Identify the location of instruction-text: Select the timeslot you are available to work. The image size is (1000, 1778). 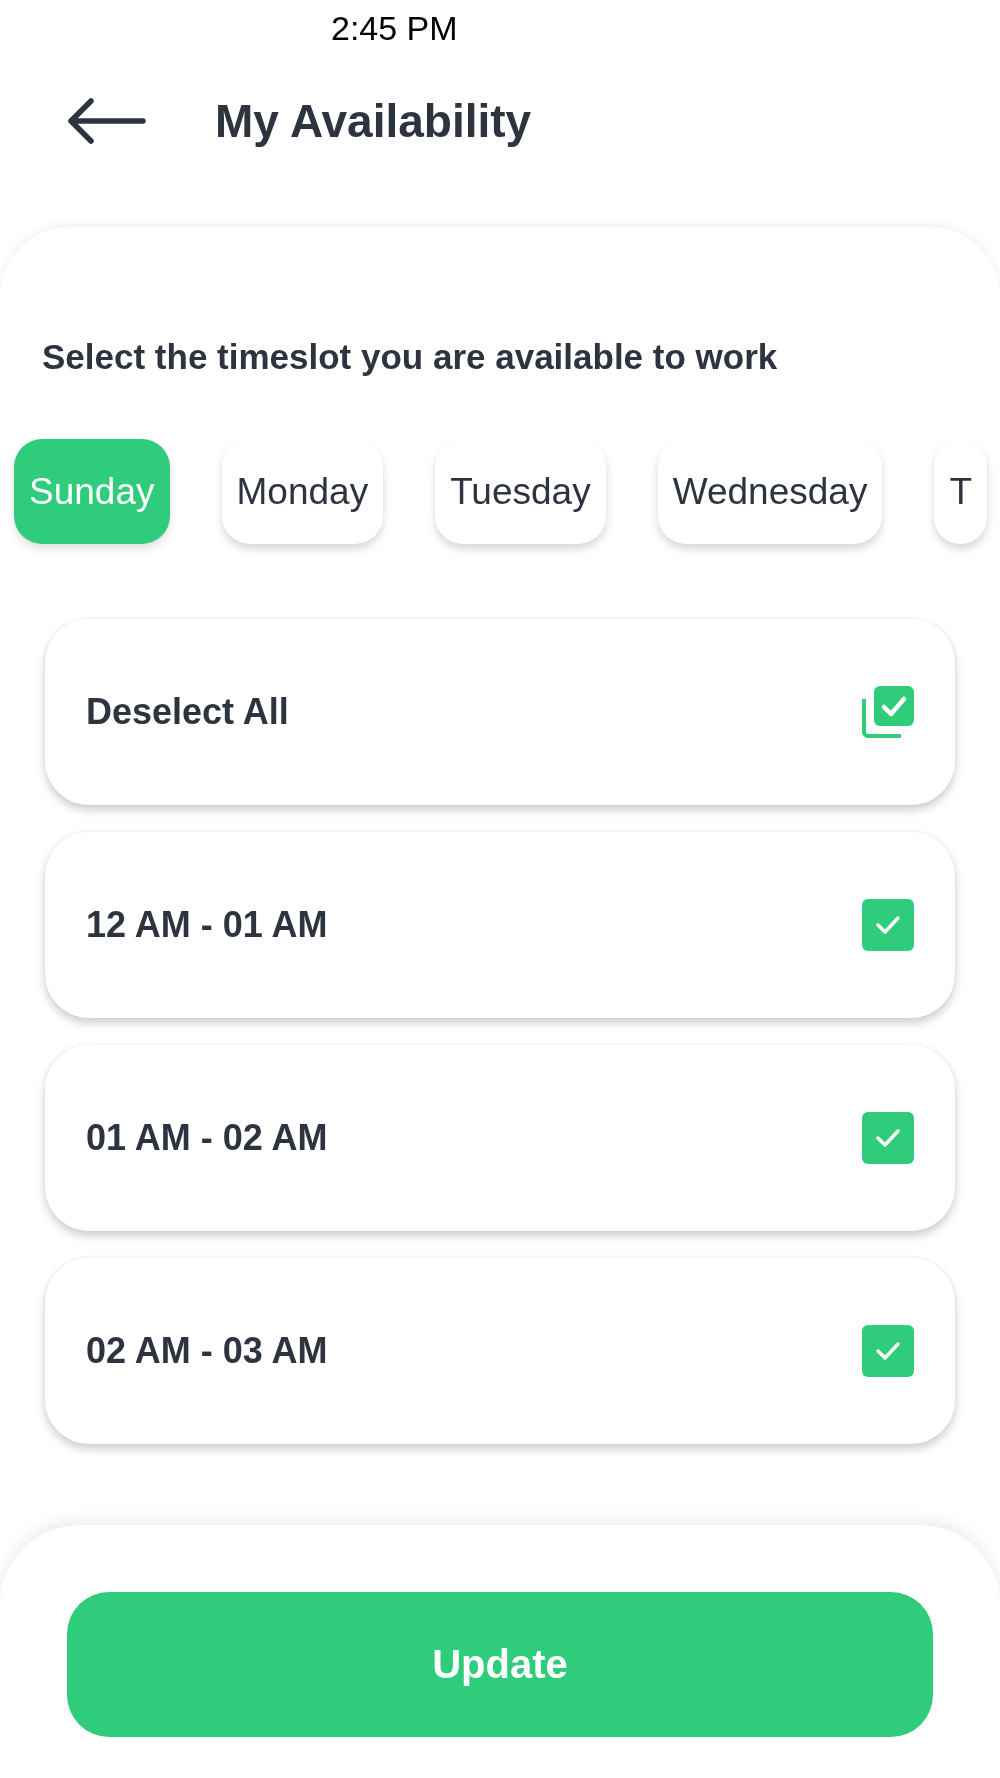
(410, 357).